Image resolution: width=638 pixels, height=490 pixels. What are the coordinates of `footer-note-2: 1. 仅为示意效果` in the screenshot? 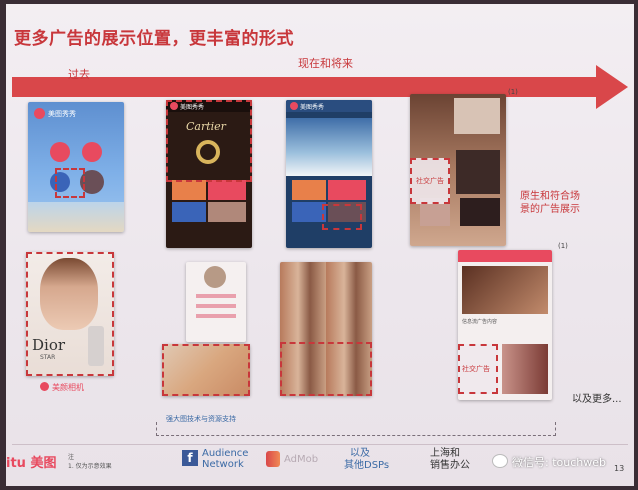 It's located at (90, 466).